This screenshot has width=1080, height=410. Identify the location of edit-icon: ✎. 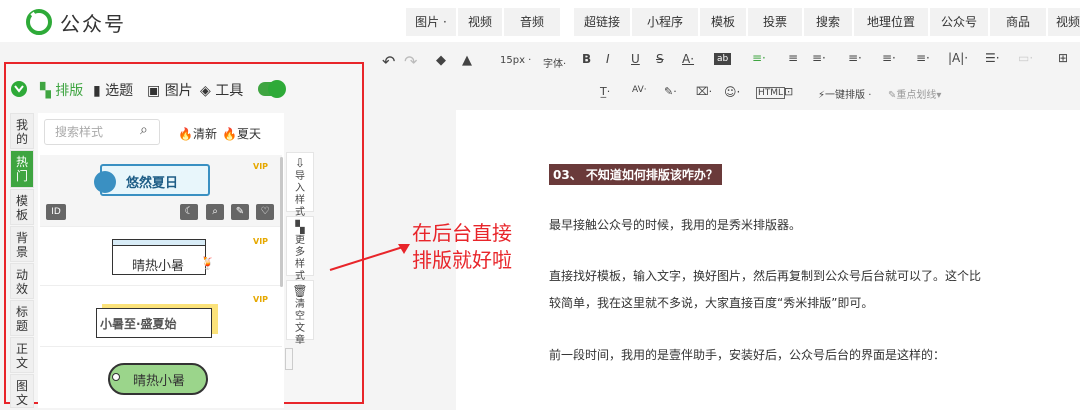
(240, 212).